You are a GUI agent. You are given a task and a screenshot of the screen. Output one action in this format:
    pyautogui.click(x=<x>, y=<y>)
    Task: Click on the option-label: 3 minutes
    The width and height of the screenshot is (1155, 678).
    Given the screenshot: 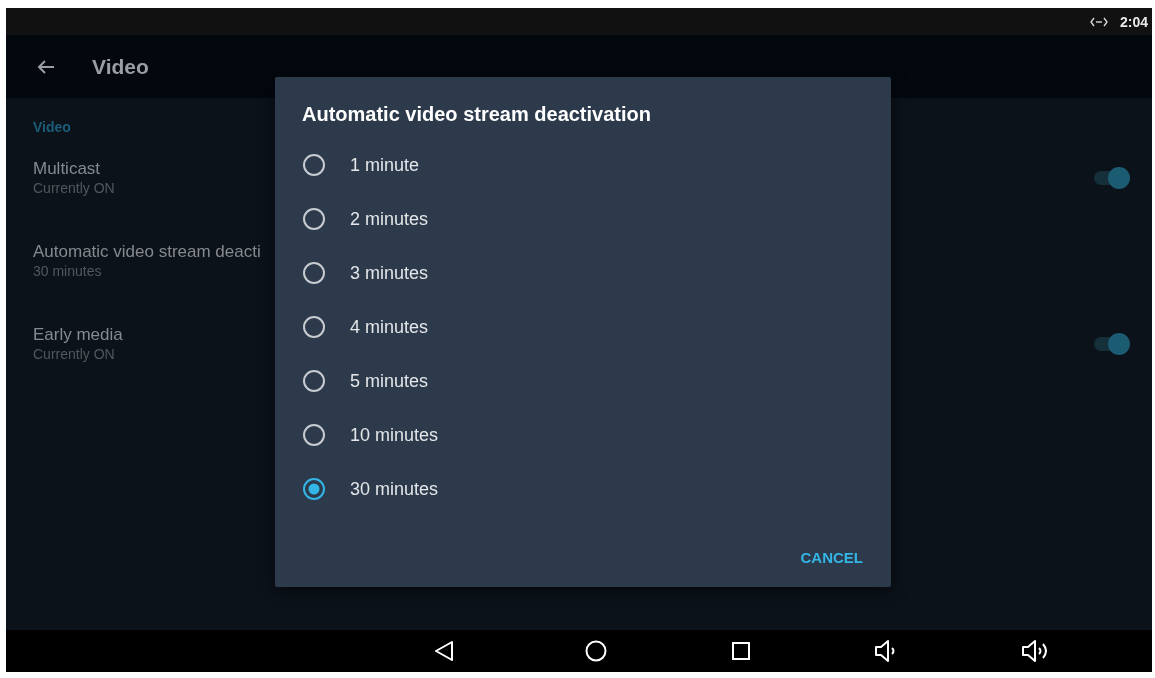 What is the action you would take?
    pyautogui.click(x=389, y=273)
    